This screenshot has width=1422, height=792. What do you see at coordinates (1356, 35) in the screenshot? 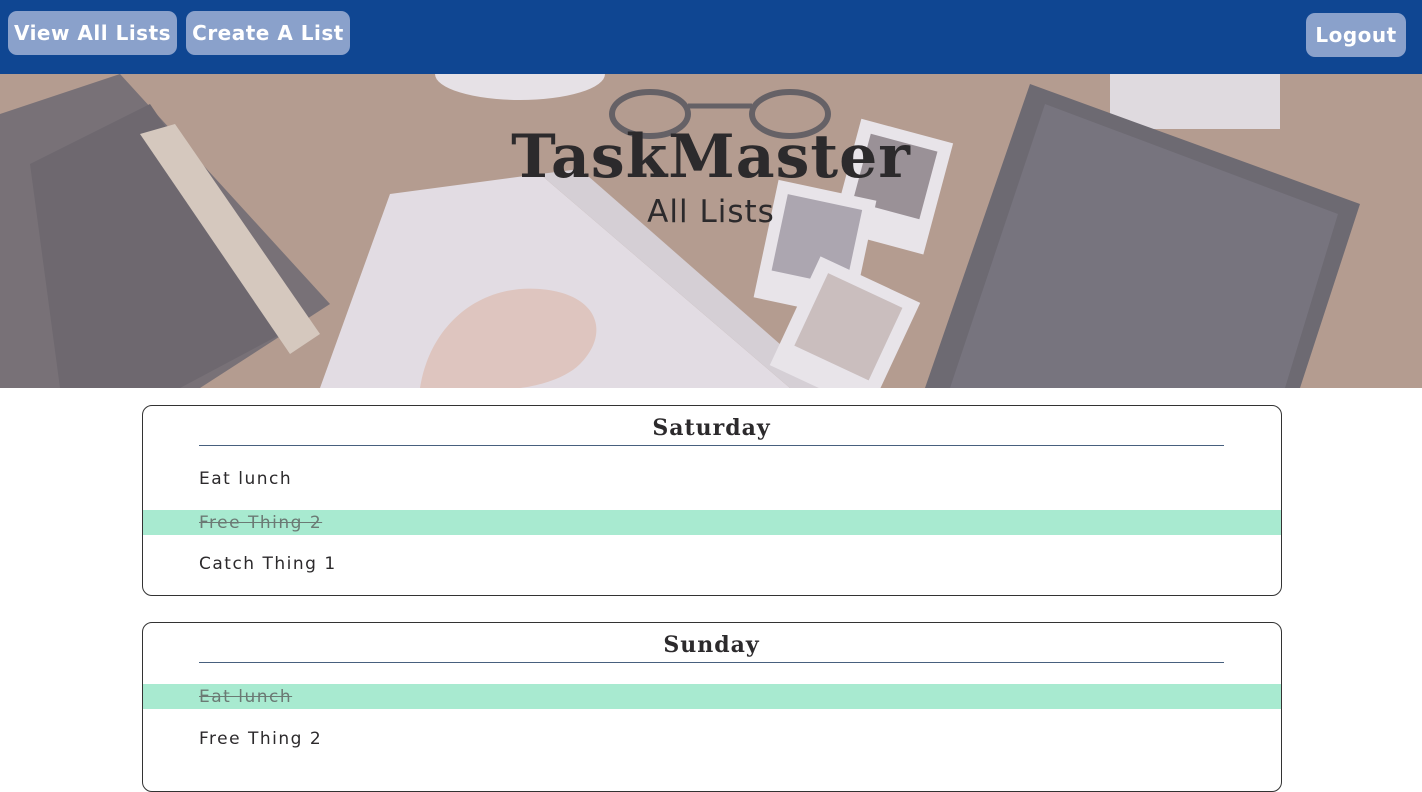
I see `logout-button: Logout` at bounding box center [1356, 35].